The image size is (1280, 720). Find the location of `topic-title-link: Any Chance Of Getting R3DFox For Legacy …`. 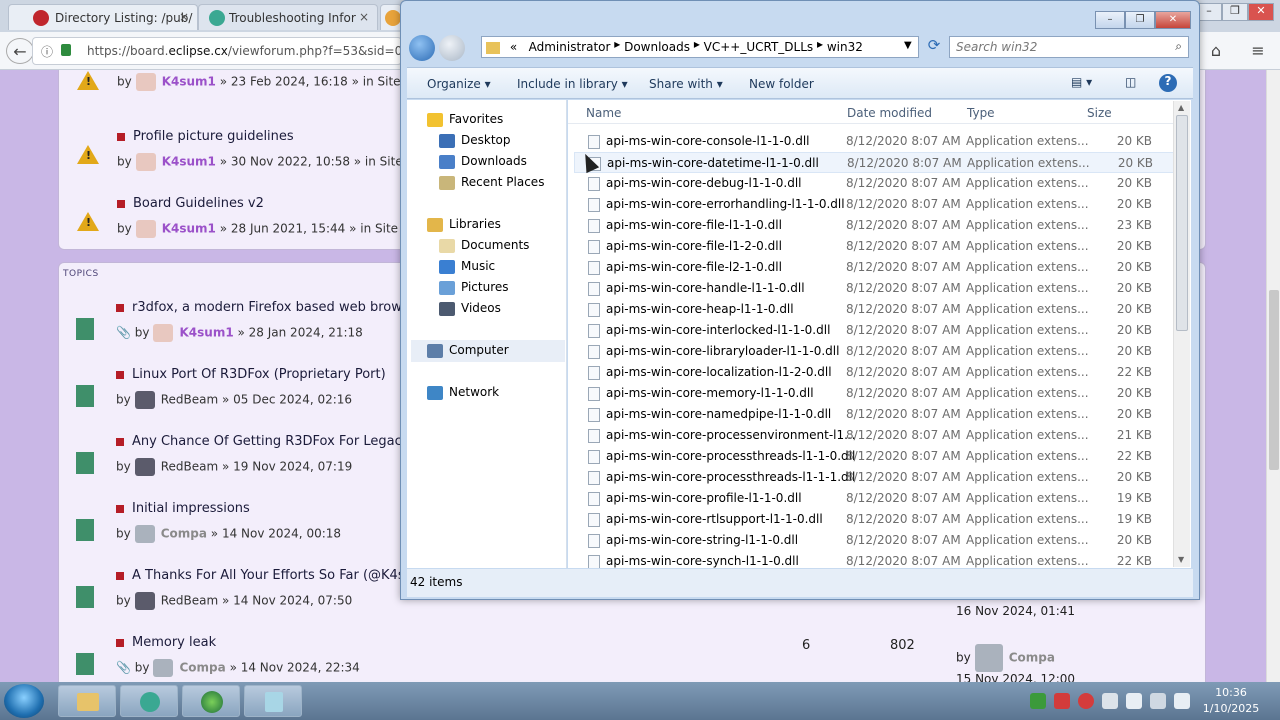

topic-title-link: Any Chance Of Getting R3DFox For Legacy … is located at coordinates (277, 441).